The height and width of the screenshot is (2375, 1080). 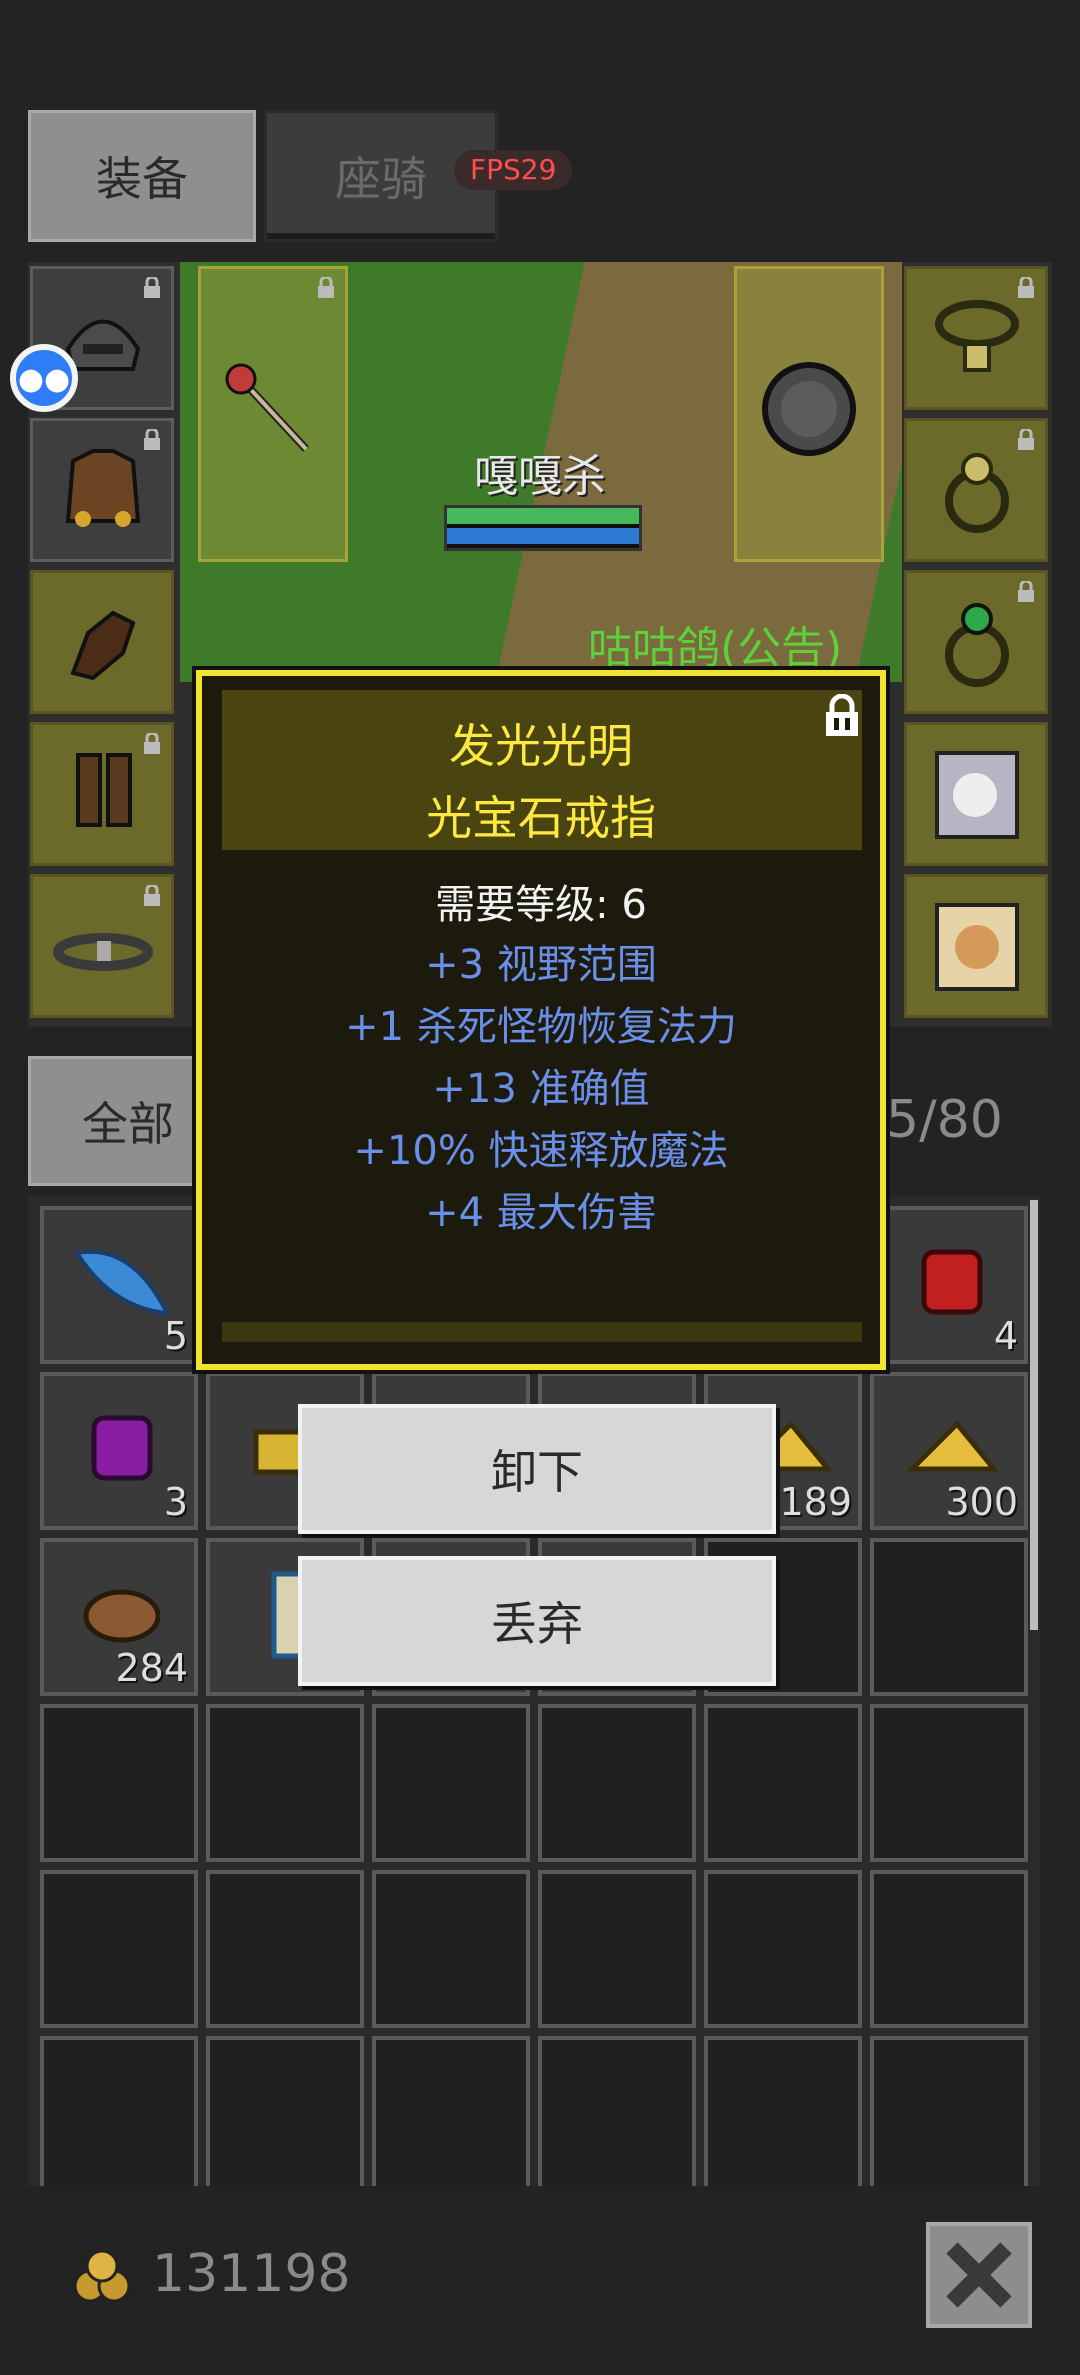 I want to click on item-stat: +1 杀死怪物恢复法力, so click(x=541, y=1027).